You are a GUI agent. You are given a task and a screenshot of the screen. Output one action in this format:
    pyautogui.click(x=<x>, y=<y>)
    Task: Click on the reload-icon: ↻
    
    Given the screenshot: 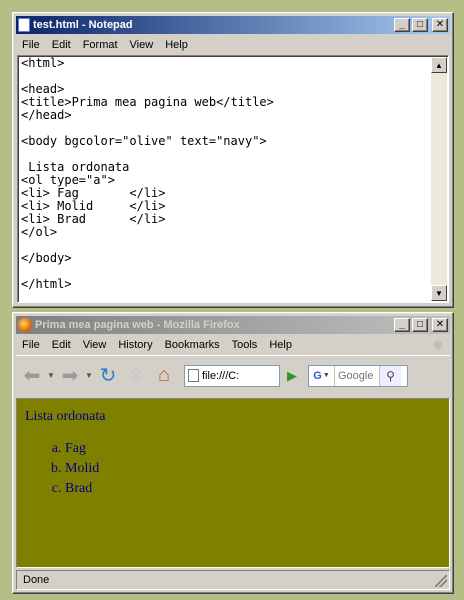 What is the action you would take?
    pyautogui.click(x=108, y=376)
    